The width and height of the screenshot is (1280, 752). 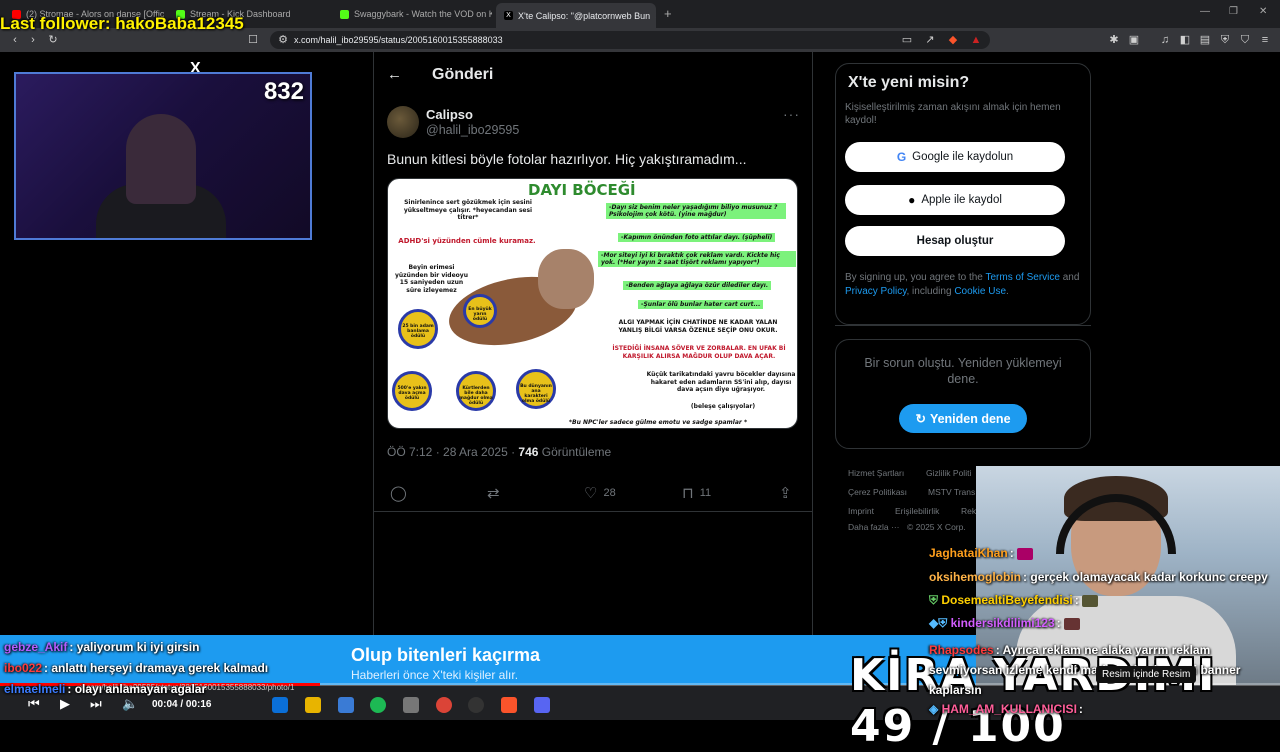 What do you see at coordinates (955, 241) in the screenshot?
I see `create-account-button: Hesap oluştur` at bounding box center [955, 241].